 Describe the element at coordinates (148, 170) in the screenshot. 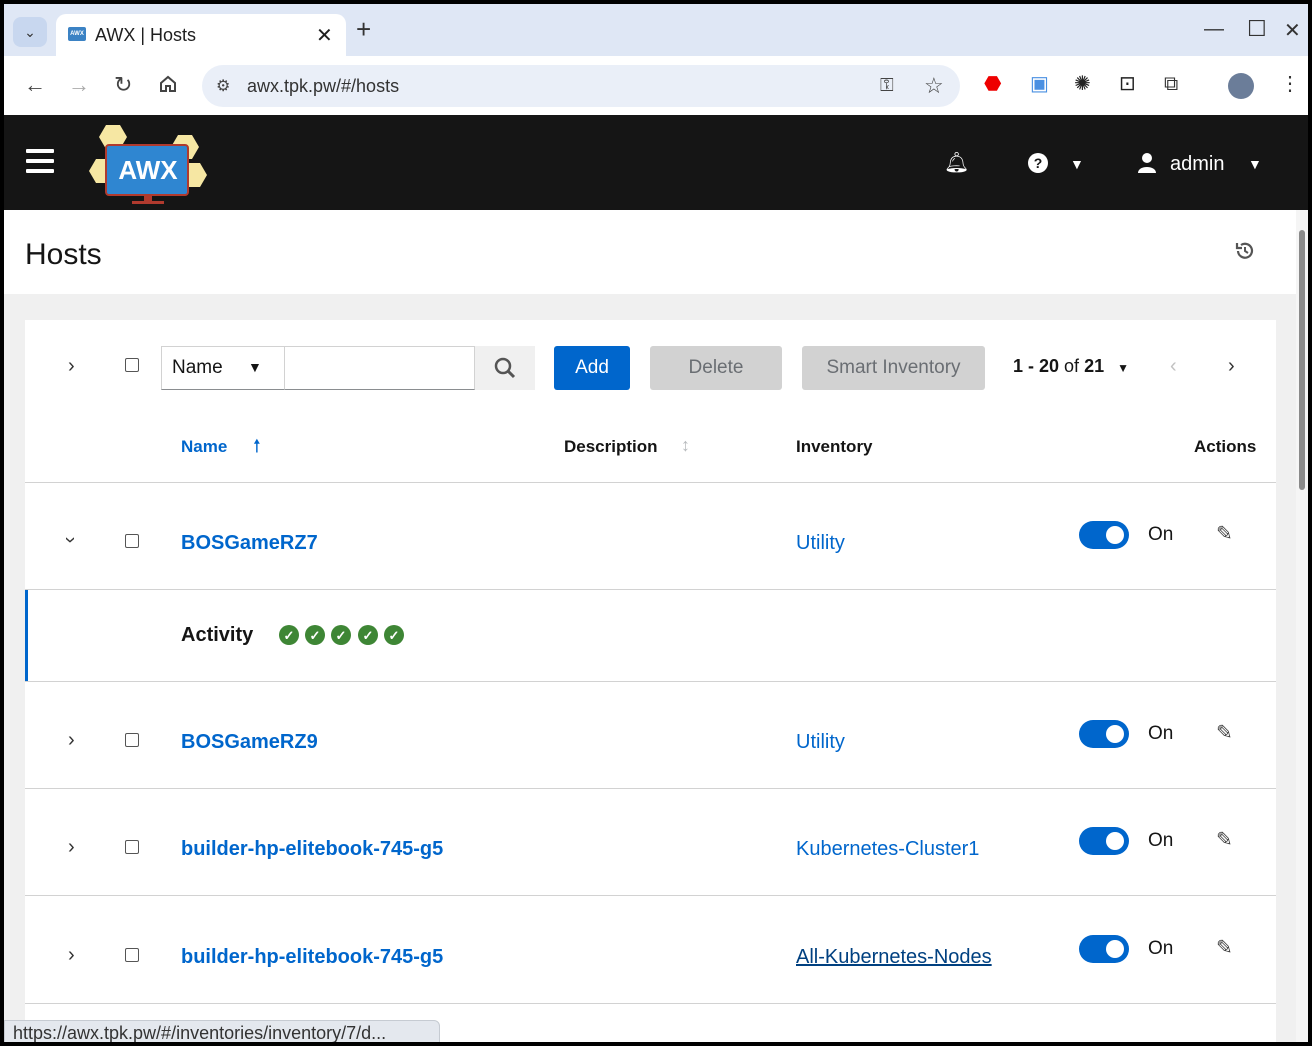

I see `svg-text: AWX` at that location.